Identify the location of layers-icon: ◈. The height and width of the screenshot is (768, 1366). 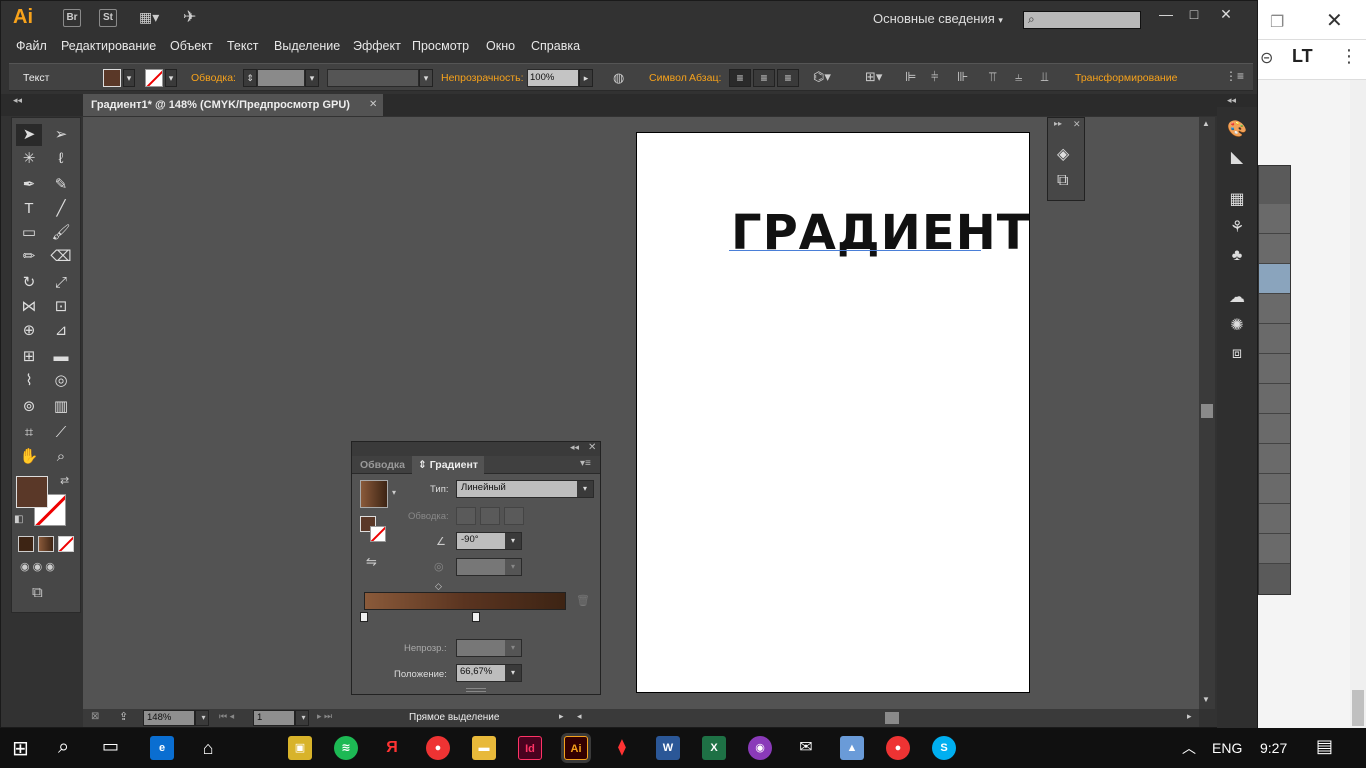
(1063, 154).